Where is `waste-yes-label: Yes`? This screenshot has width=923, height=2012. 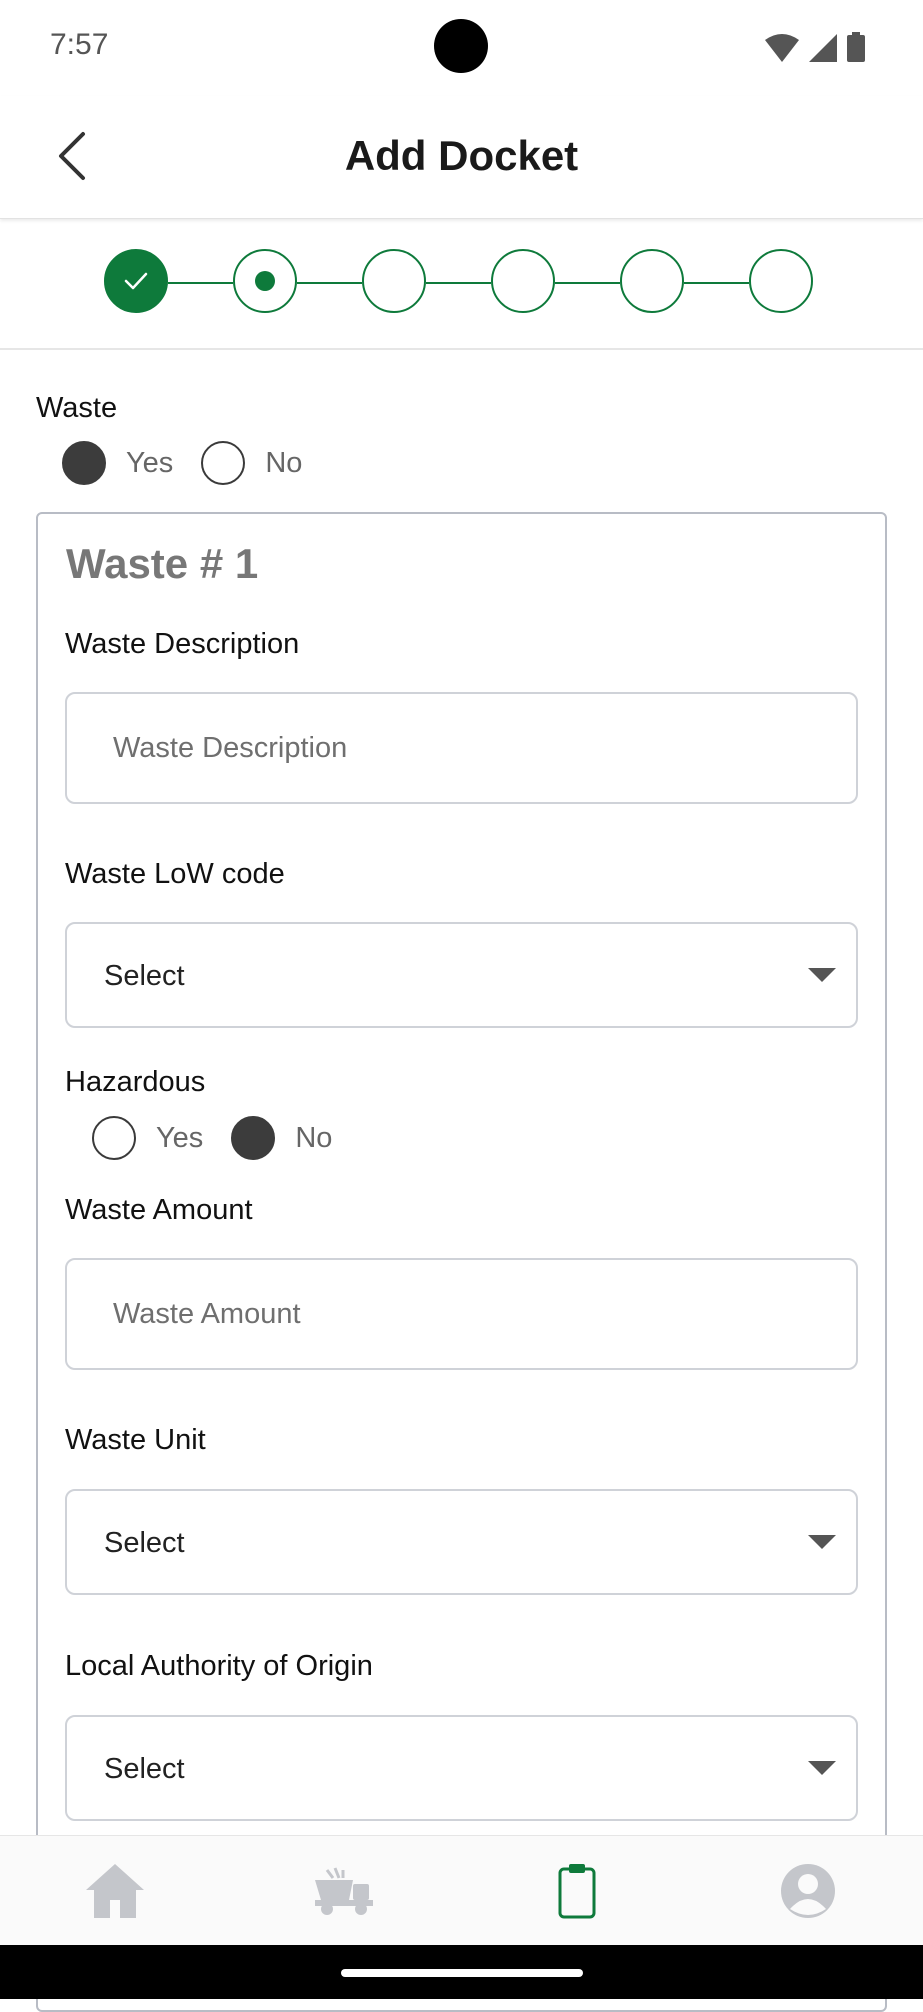
waste-yes-label: Yes is located at coordinates (149, 463).